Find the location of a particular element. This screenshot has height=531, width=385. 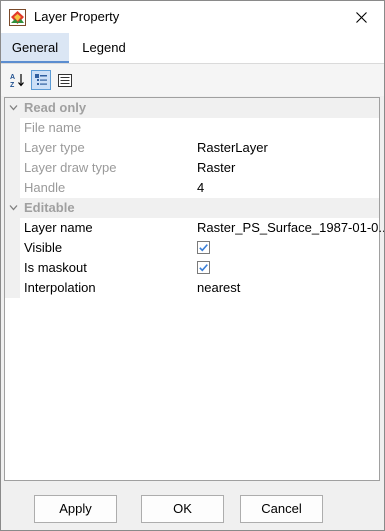

close-button is located at coordinates (361, 17).